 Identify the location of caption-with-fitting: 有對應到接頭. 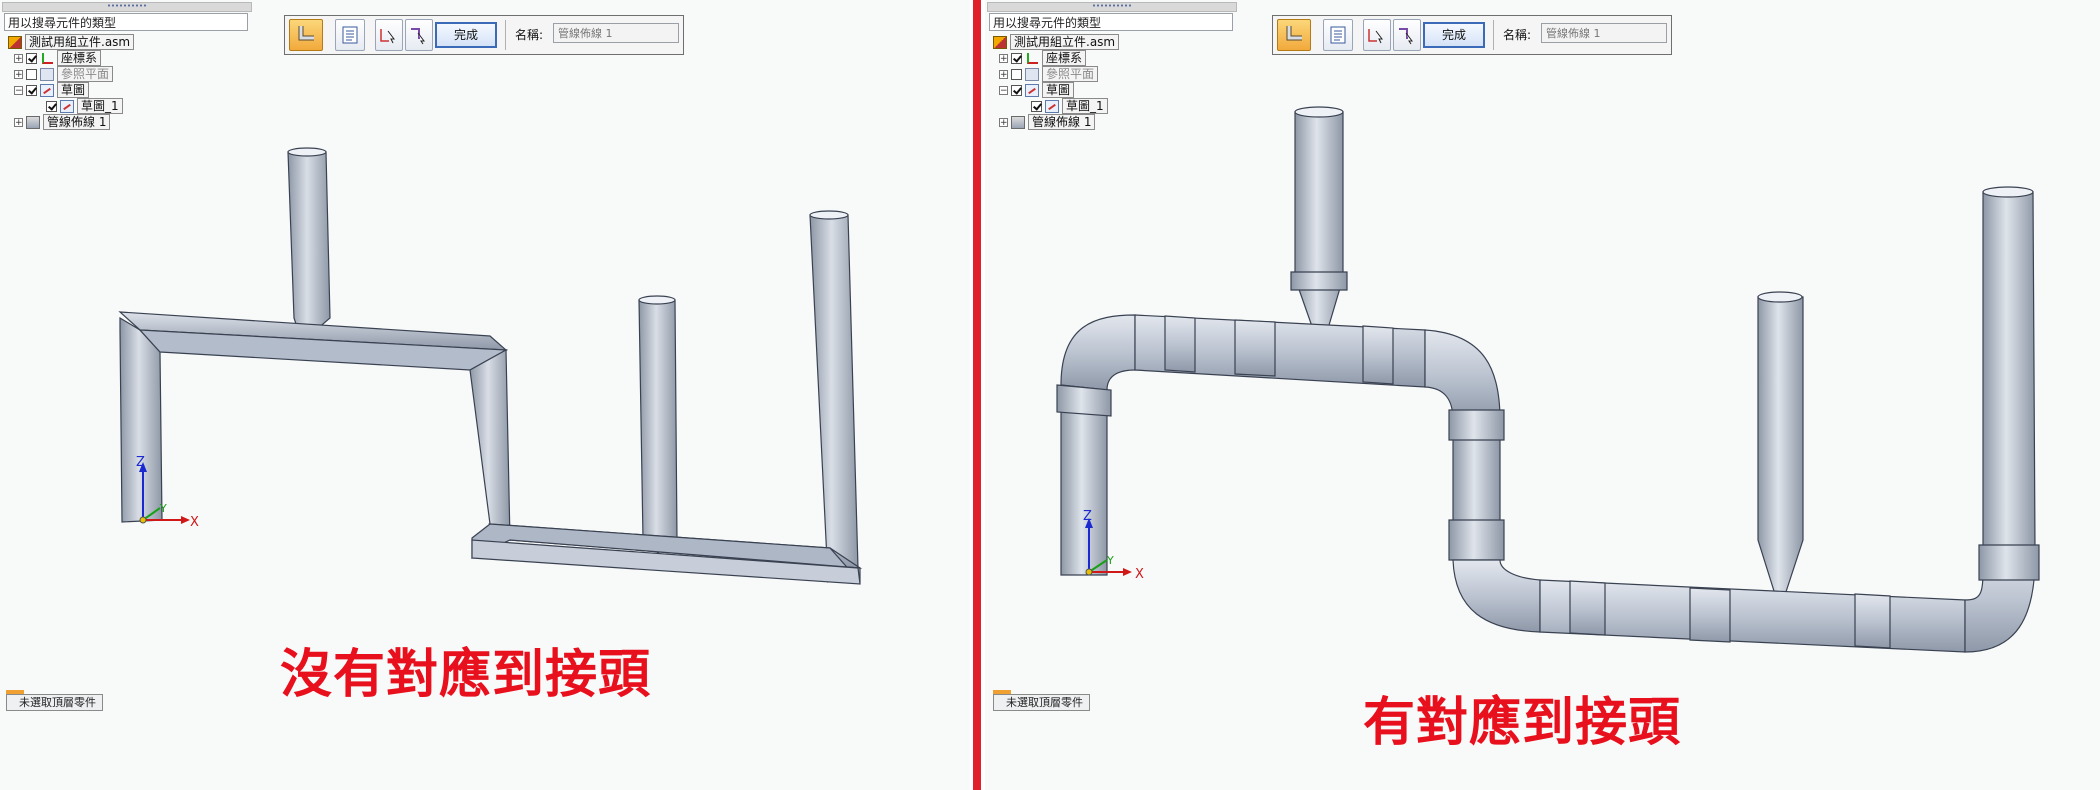
(1522, 723).